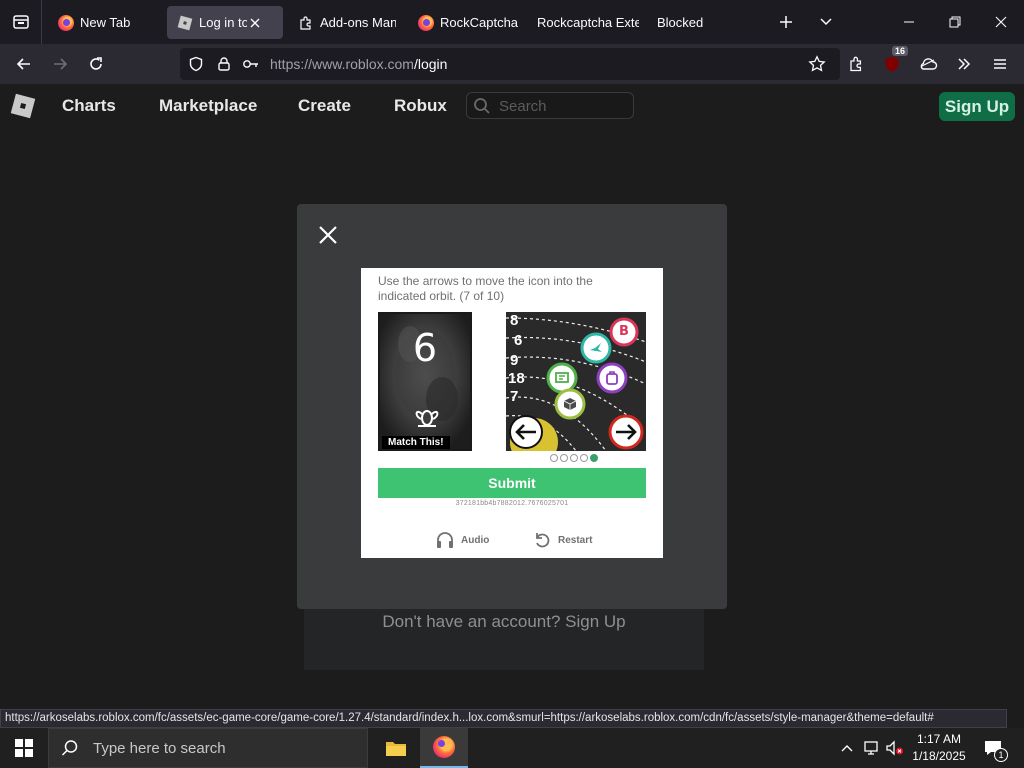 The width and height of the screenshot is (1024, 768). I want to click on bookmark-star-icon, so click(817, 64).